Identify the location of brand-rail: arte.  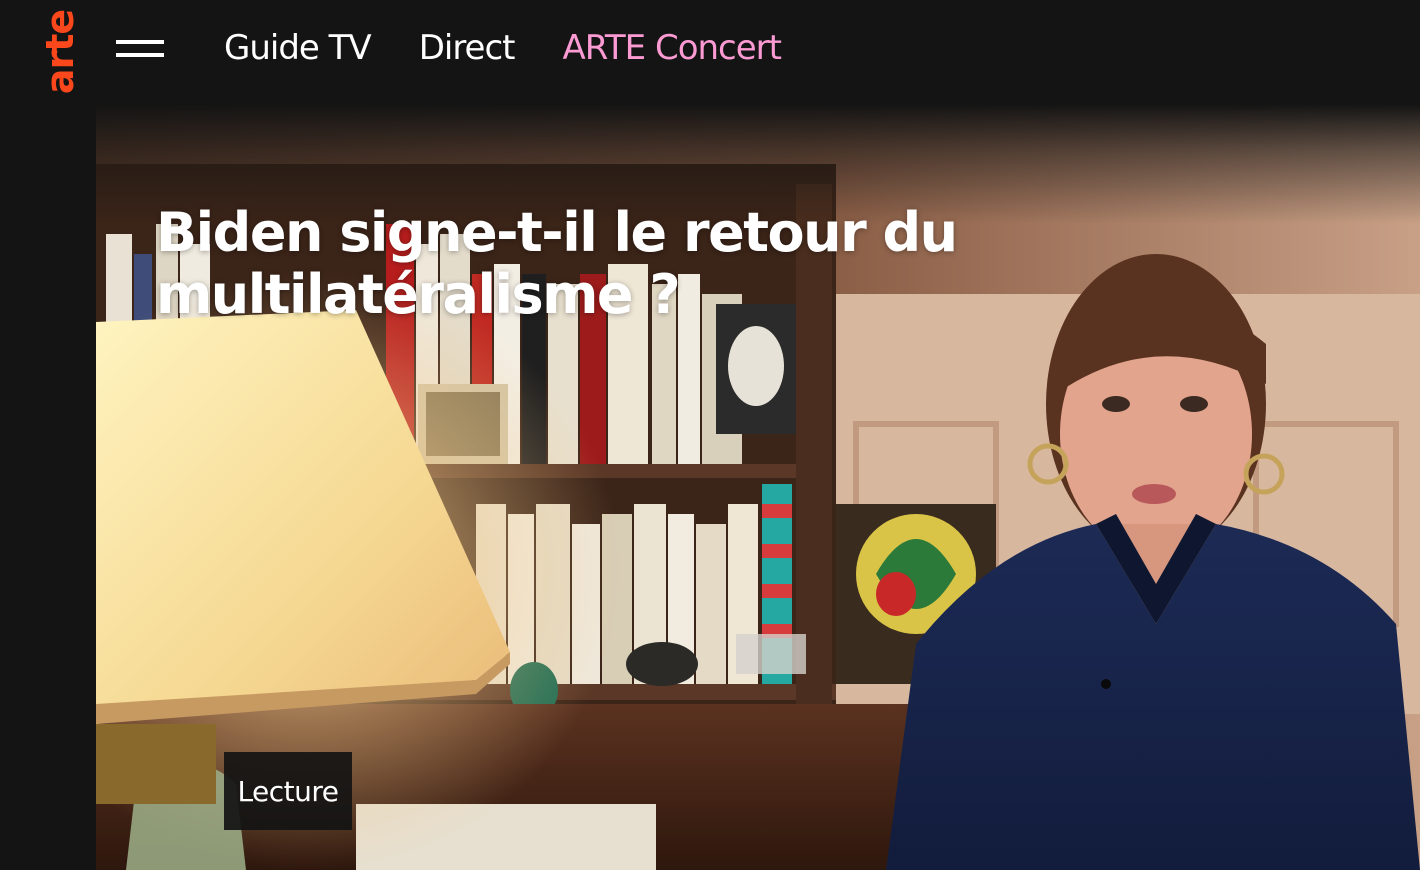
(48, 435).